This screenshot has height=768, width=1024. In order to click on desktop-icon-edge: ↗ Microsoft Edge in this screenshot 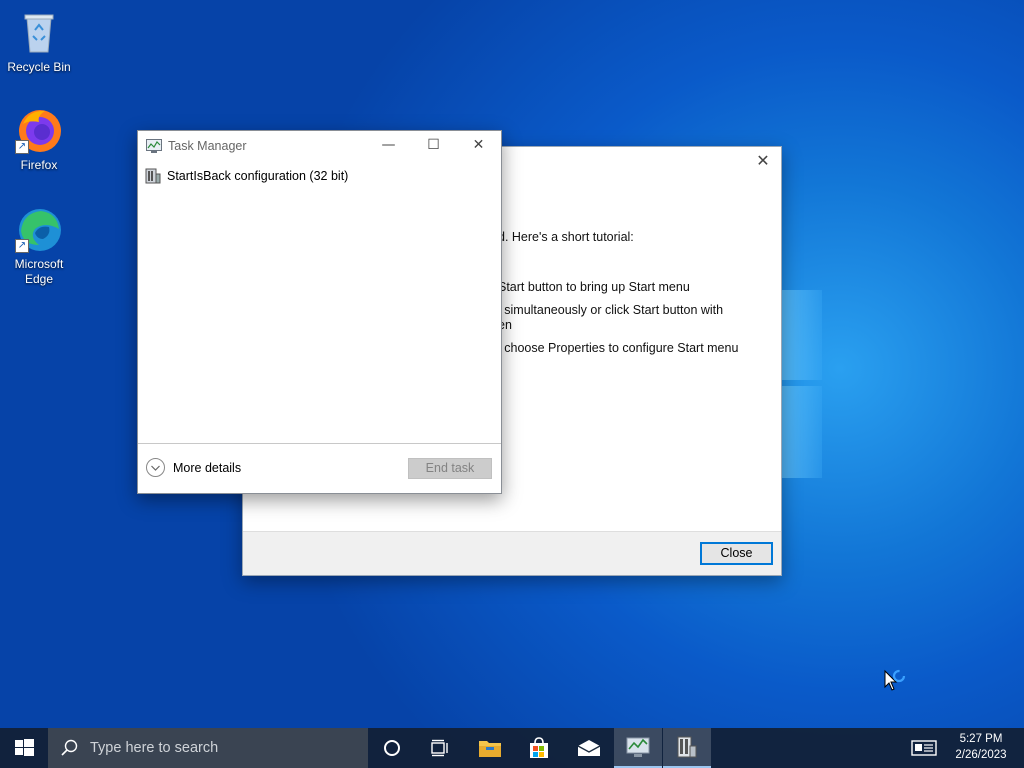, I will do `click(39, 246)`.